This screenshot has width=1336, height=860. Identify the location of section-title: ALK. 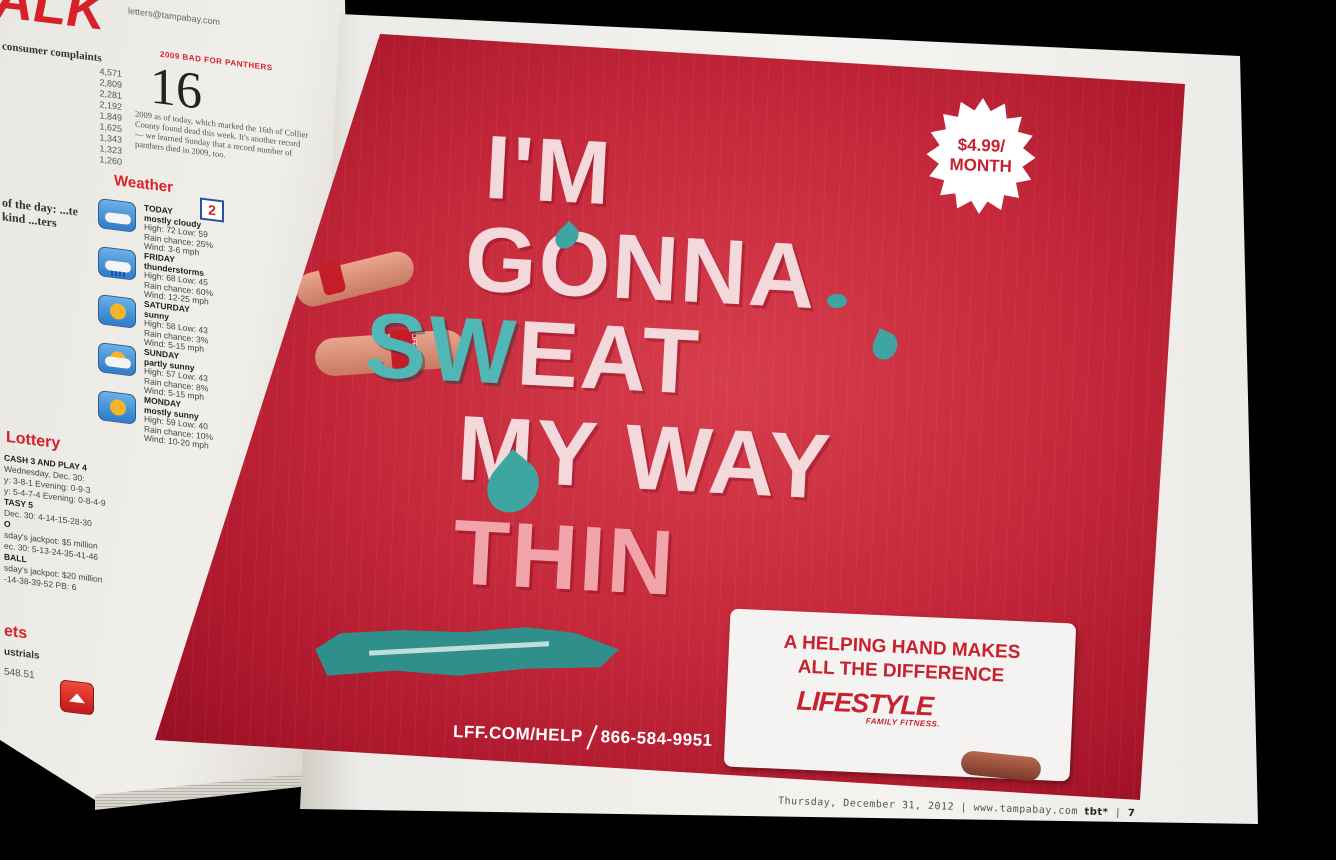
(52, 21).